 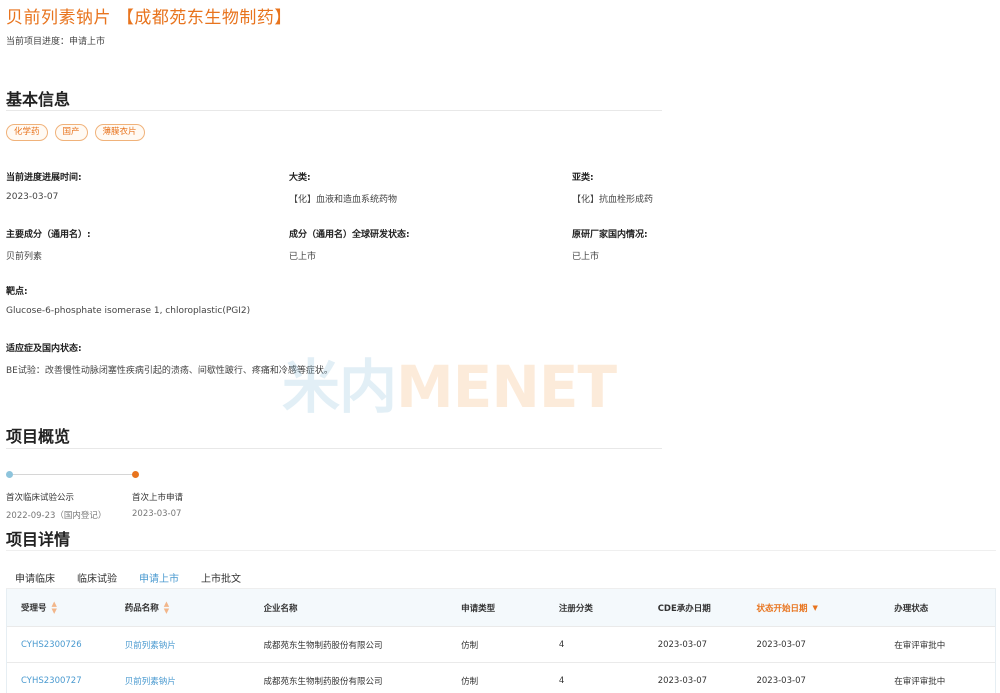 I want to click on column-header-registration-class: 注册分类, so click(x=575, y=608).